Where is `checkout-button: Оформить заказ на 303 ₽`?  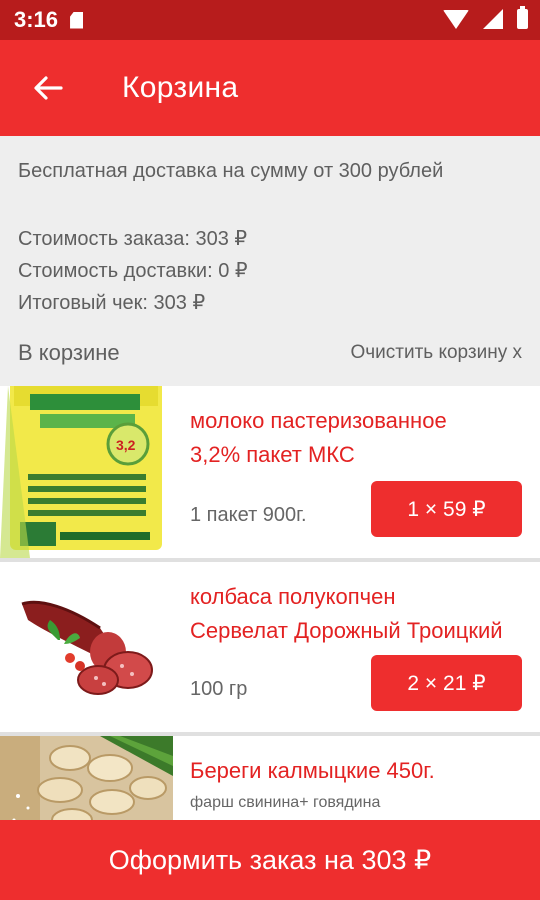
checkout-button: Оформить заказ на 303 ₽ is located at coordinates (270, 860).